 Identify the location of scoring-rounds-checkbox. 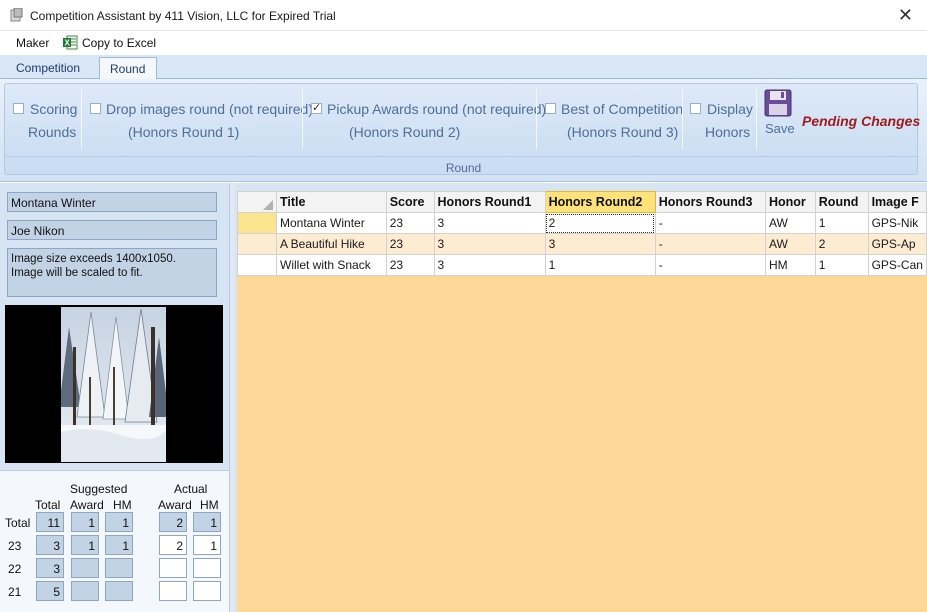
(18, 108).